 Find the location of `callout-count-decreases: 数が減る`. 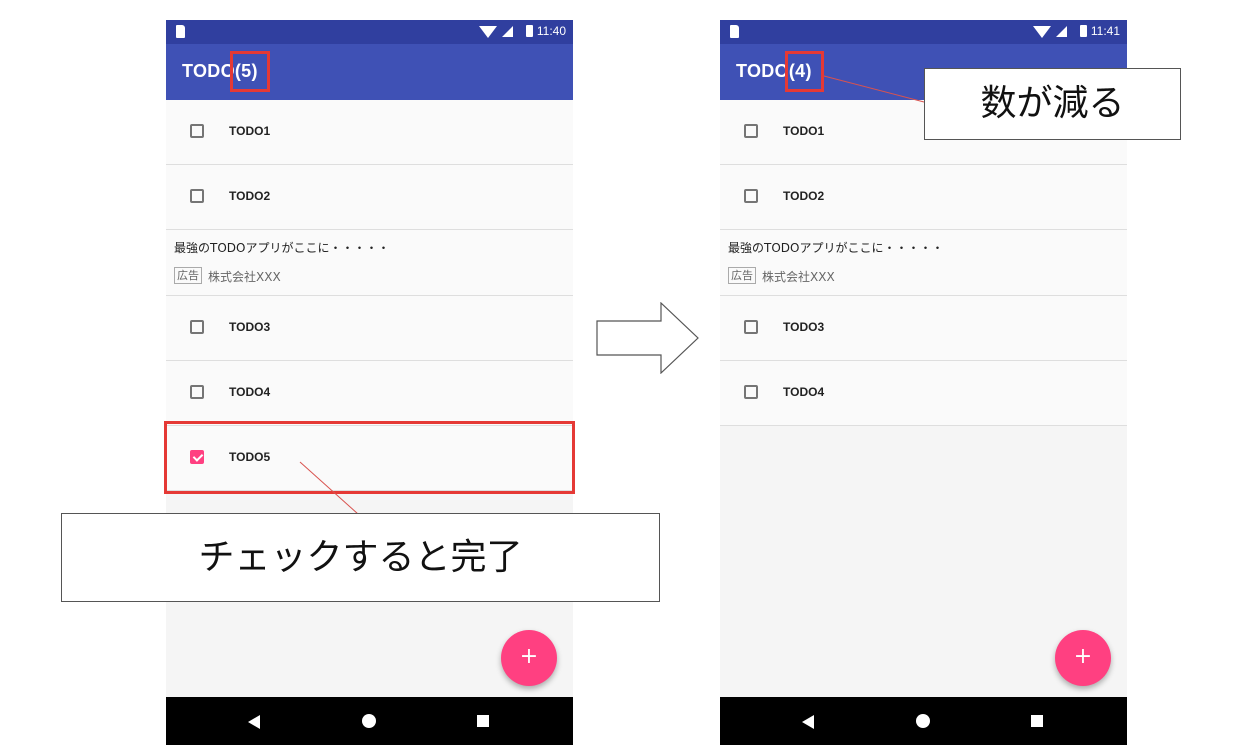

callout-count-decreases: 数が減る is located at coordinates (1052, 104).